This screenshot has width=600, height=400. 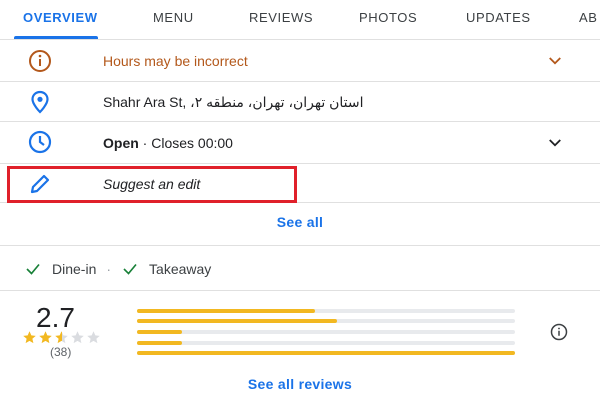 What do you see at coordinates (40, 142) in the screenshot?
I see `clock-icon` at bounding box center [40, 142].